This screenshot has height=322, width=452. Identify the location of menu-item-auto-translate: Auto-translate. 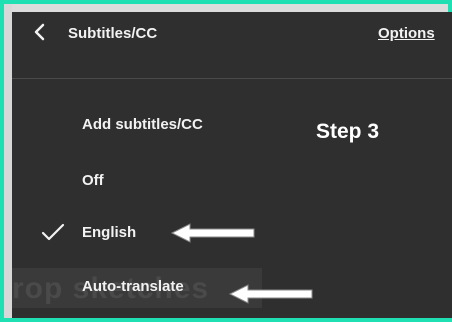
(133, 286).